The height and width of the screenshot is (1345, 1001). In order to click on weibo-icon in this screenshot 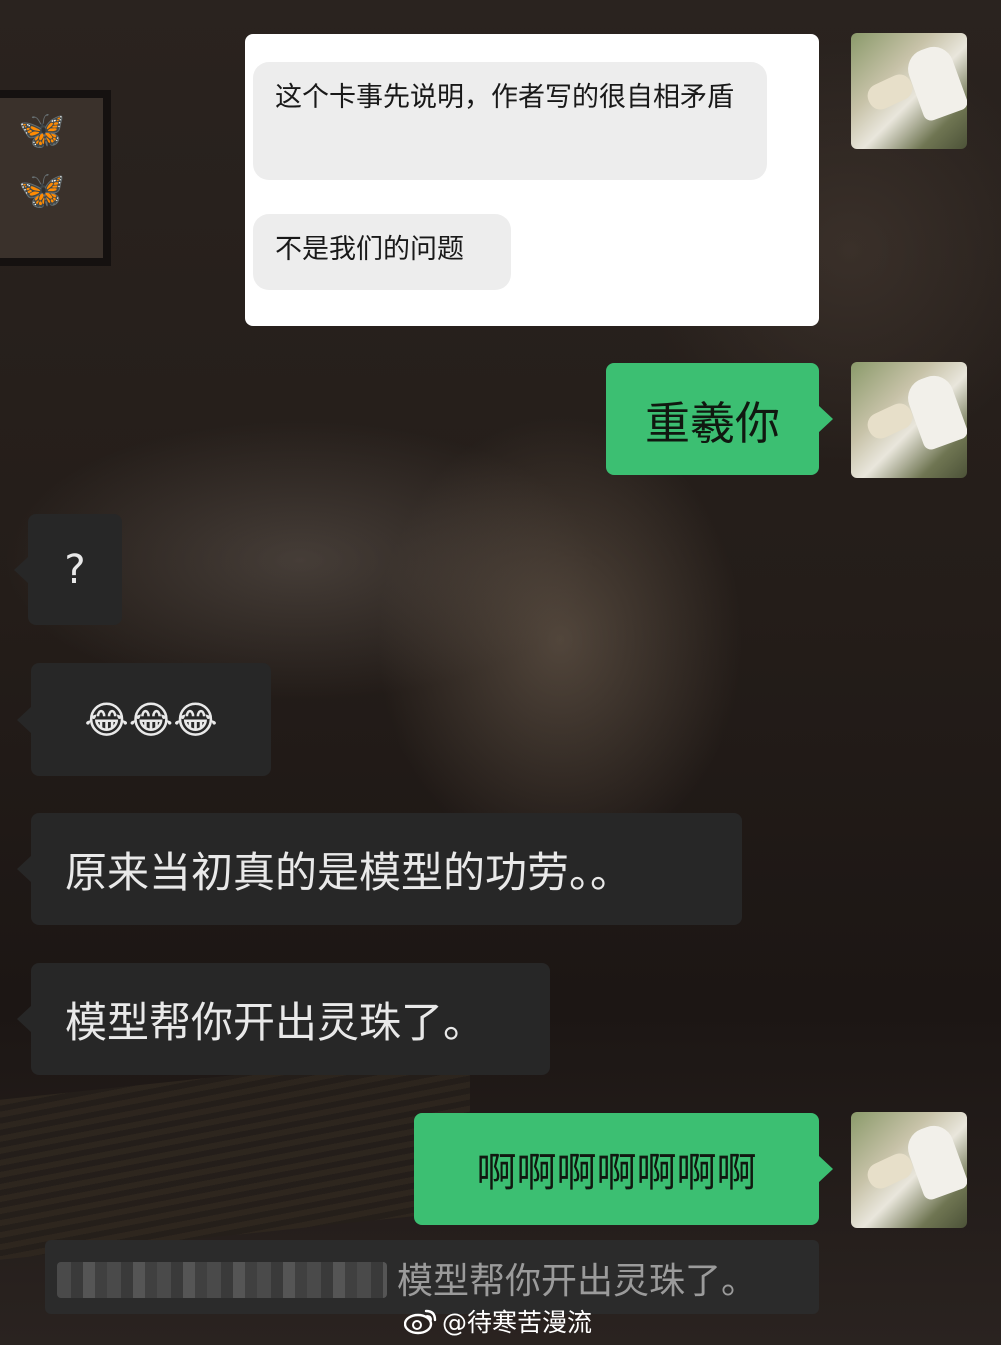, I will do `click(420, 1321)`.